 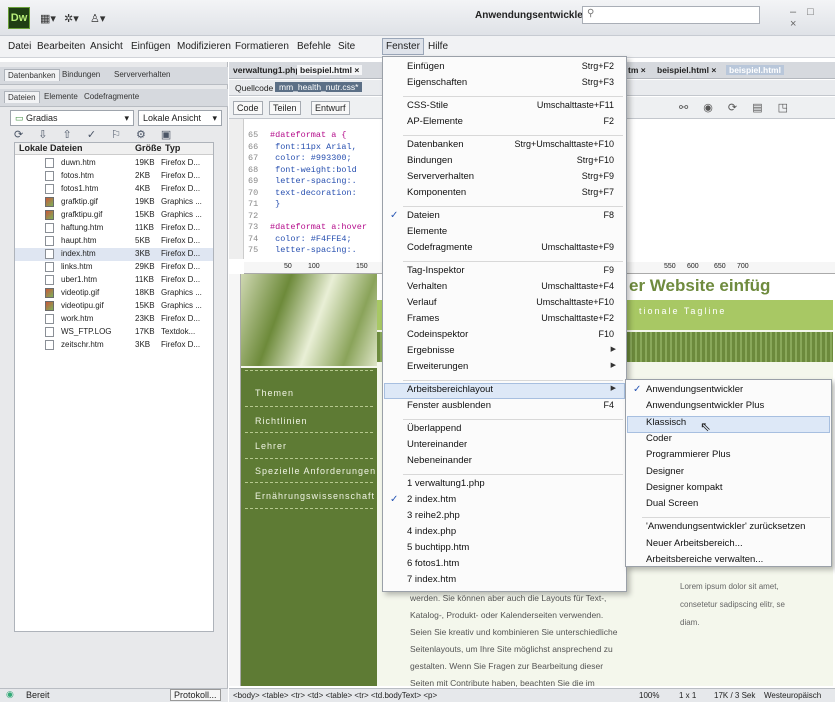 What do you see at coordinates (22, 97) in the screenshot?
I see `tab-dateien: Dateien` at bounding box center [22, 97].